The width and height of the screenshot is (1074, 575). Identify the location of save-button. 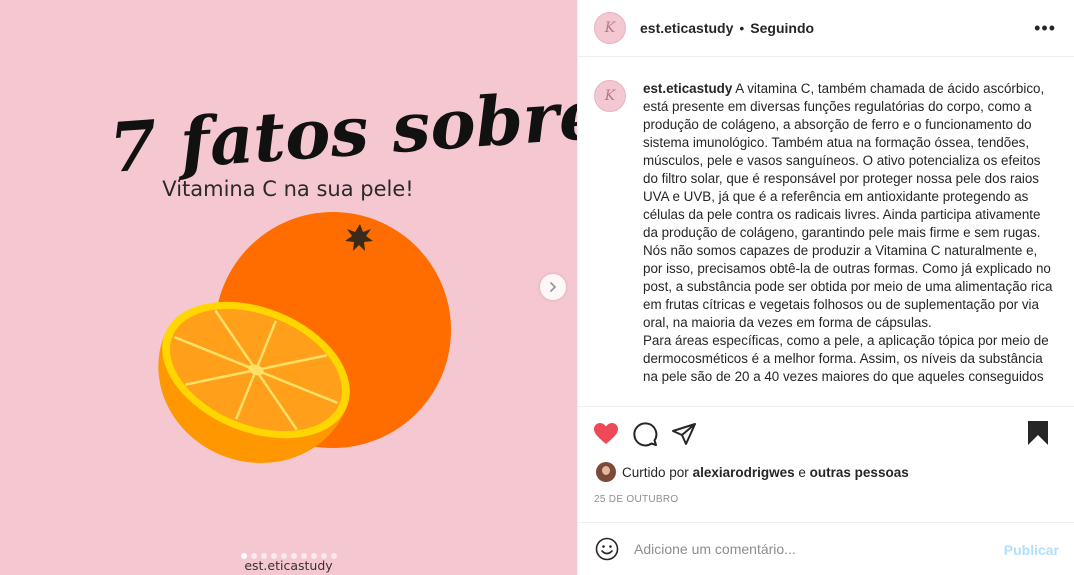
(1038, 433).